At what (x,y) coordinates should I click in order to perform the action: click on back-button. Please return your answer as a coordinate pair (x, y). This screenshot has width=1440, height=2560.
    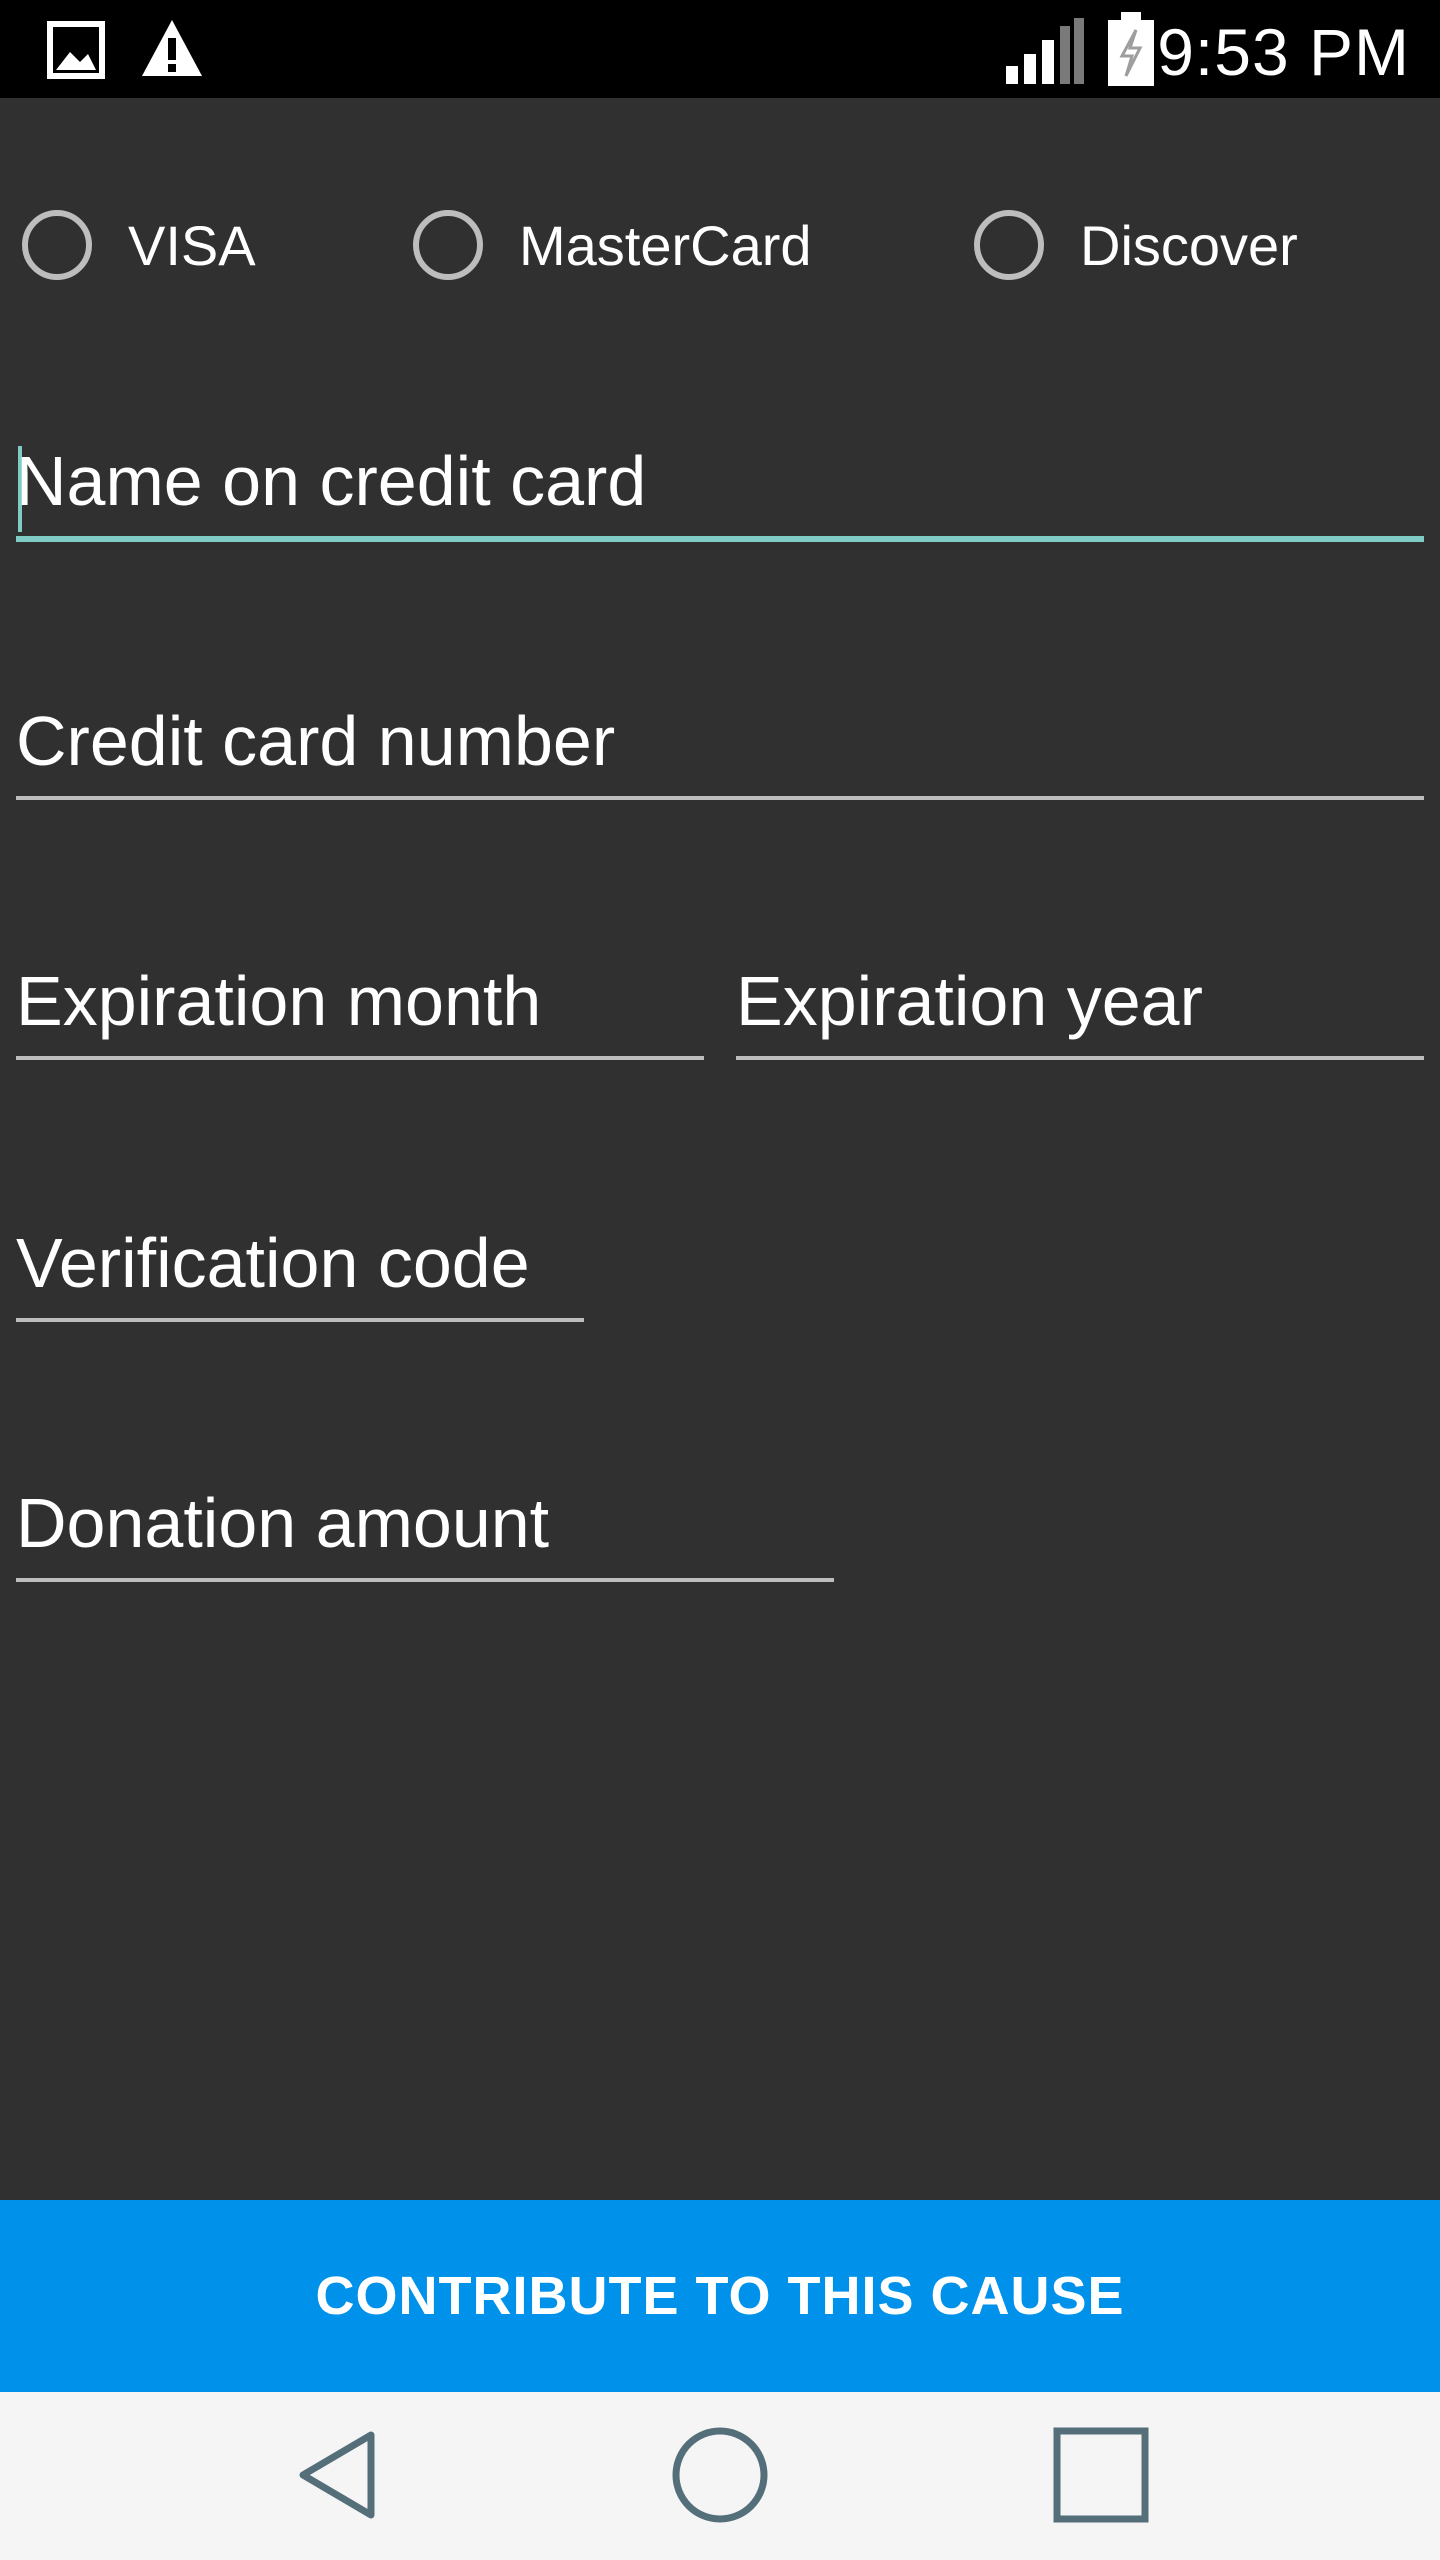
    Looking at the image, I should click on (339, 2477).